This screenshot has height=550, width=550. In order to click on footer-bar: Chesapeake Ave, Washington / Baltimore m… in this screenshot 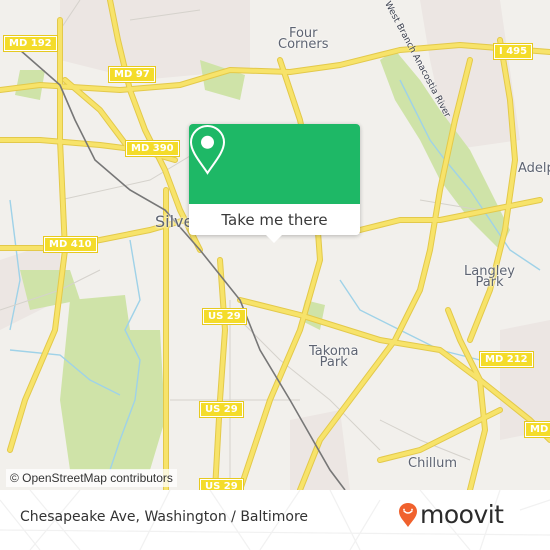, I will do `click(275, 520)`.